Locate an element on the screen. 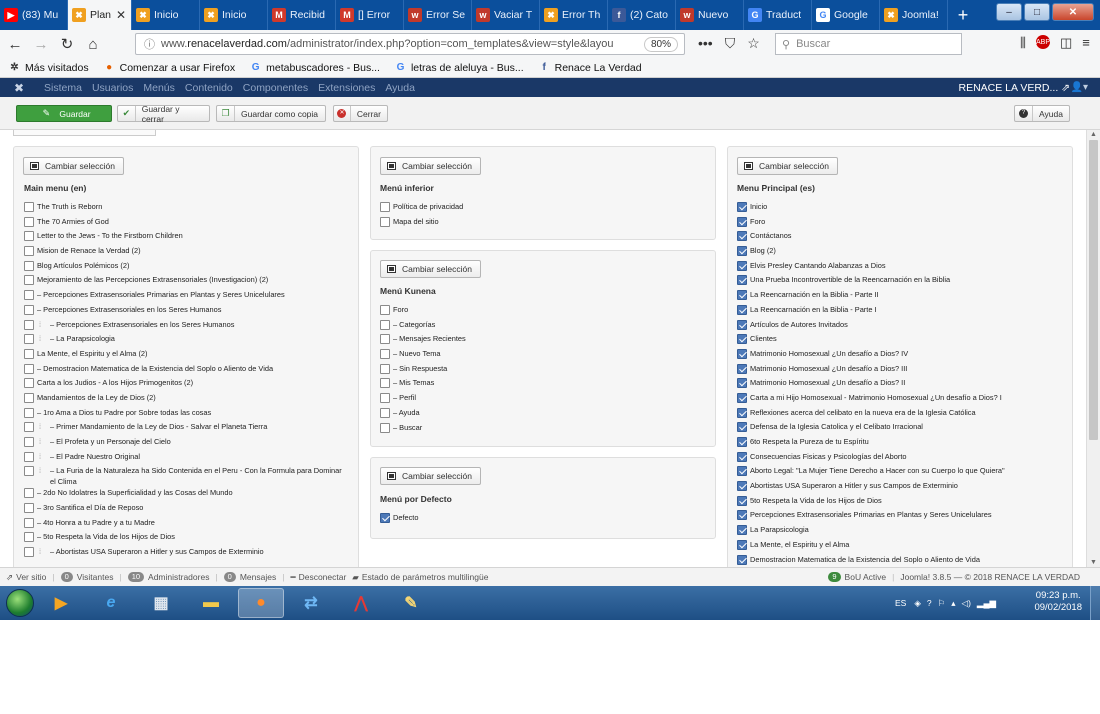  help-button: ? Ayuda is located at coordinates (1042, 113).